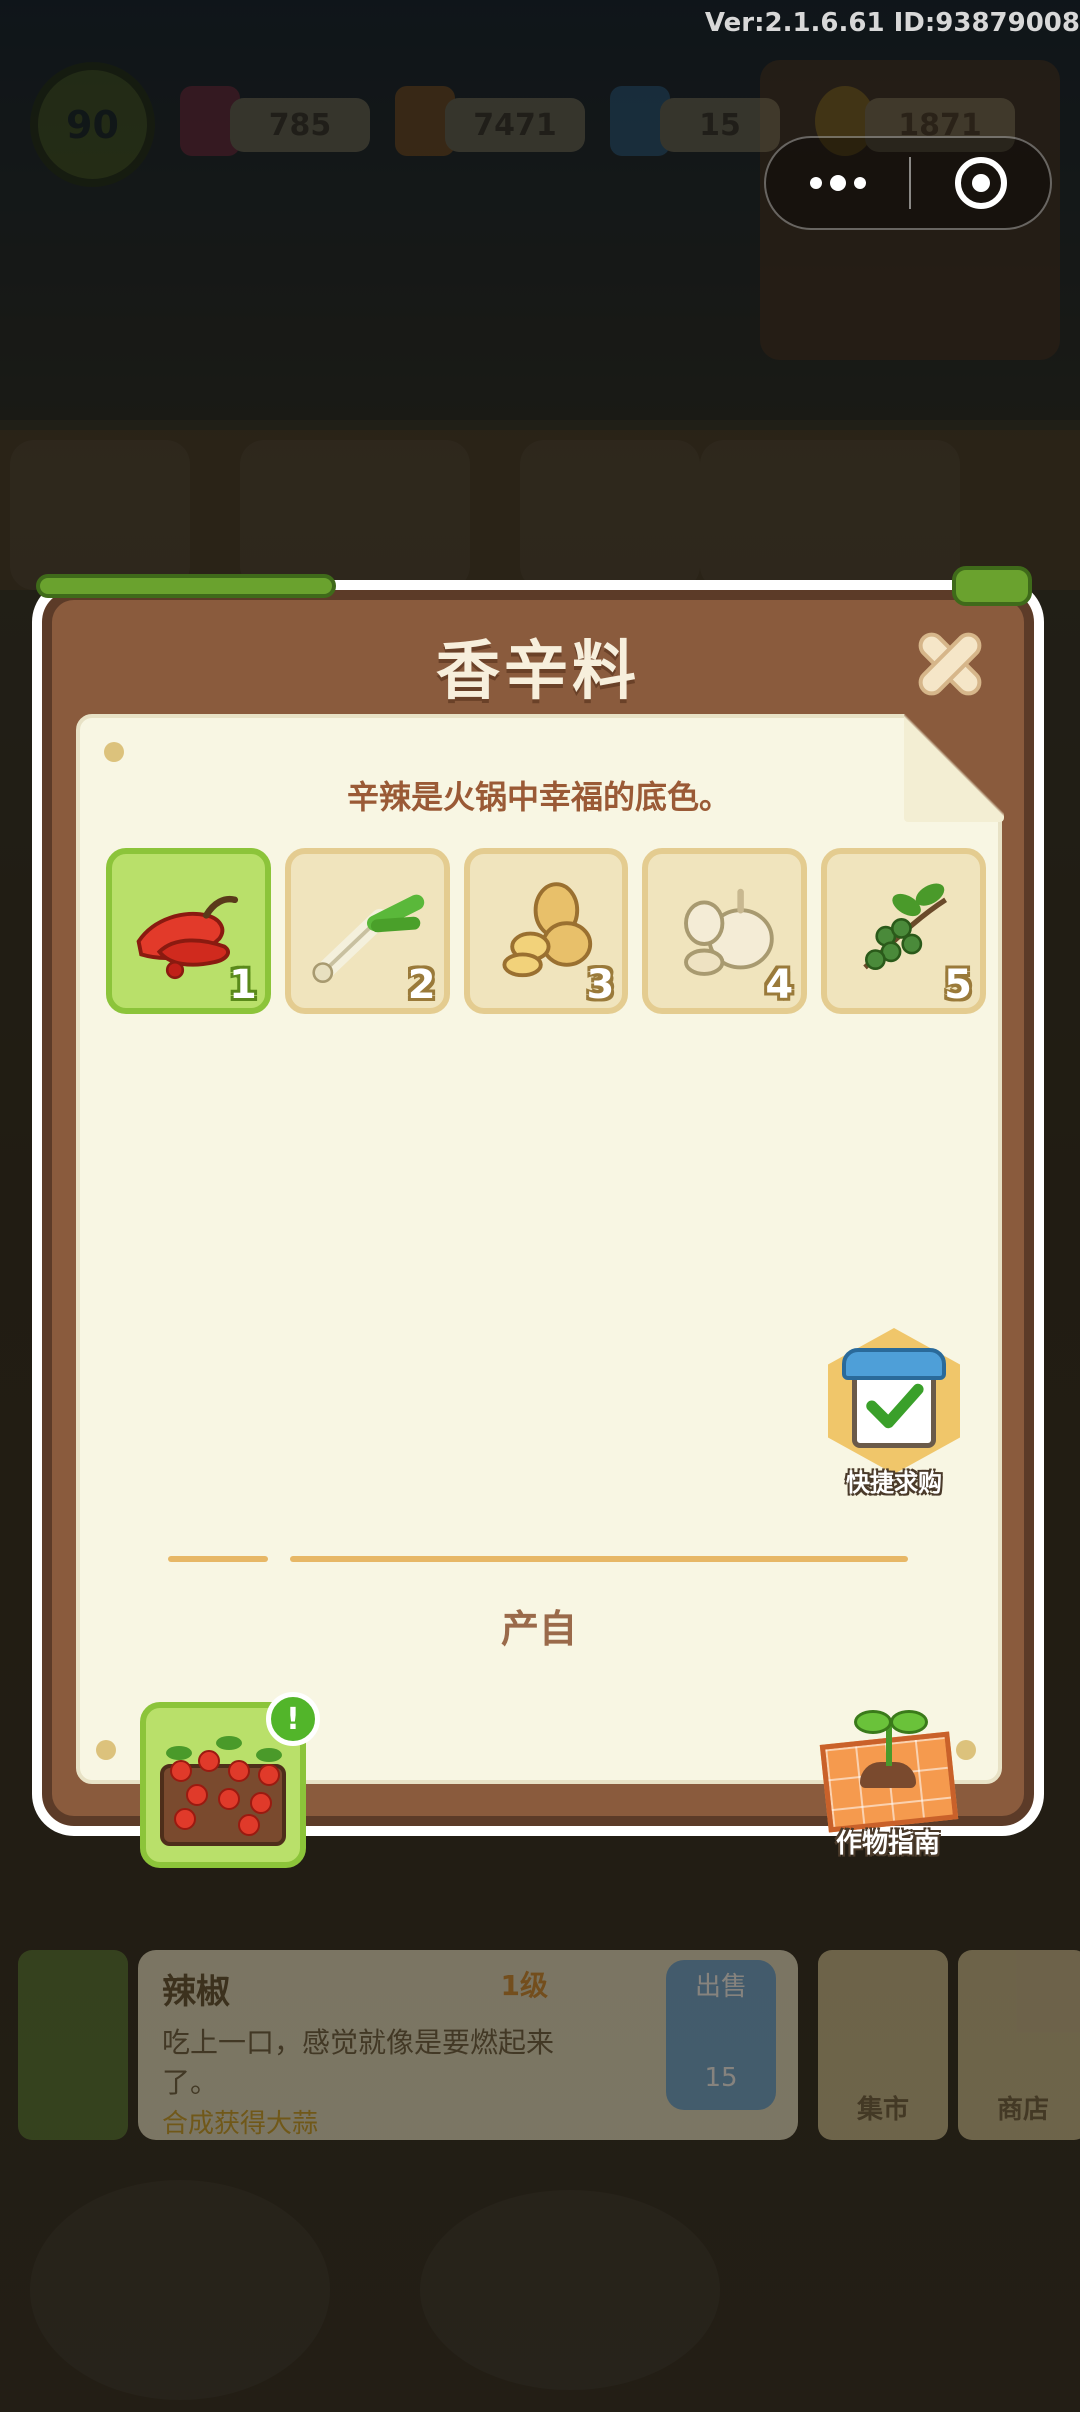 The image size is (1080, 2412). I want to click on quick-buy-label: 快捷求购, so click(894, 1483).